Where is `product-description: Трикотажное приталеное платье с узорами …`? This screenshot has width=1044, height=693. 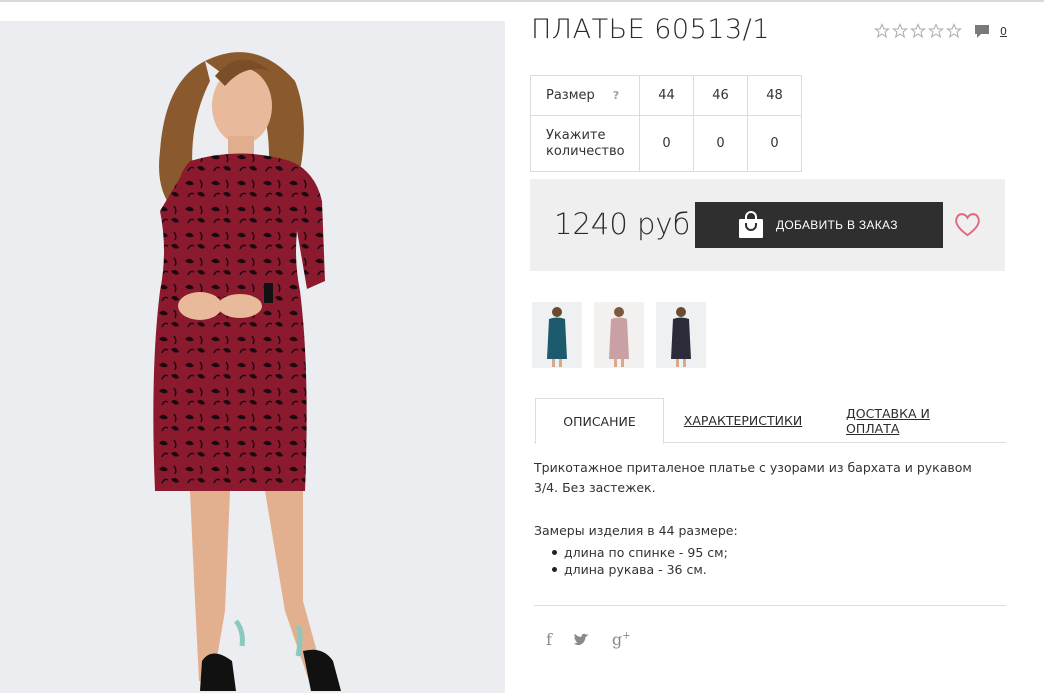 product-description: Трикотажное приталеное платье с узорами … is located at coordinates (753, 477).